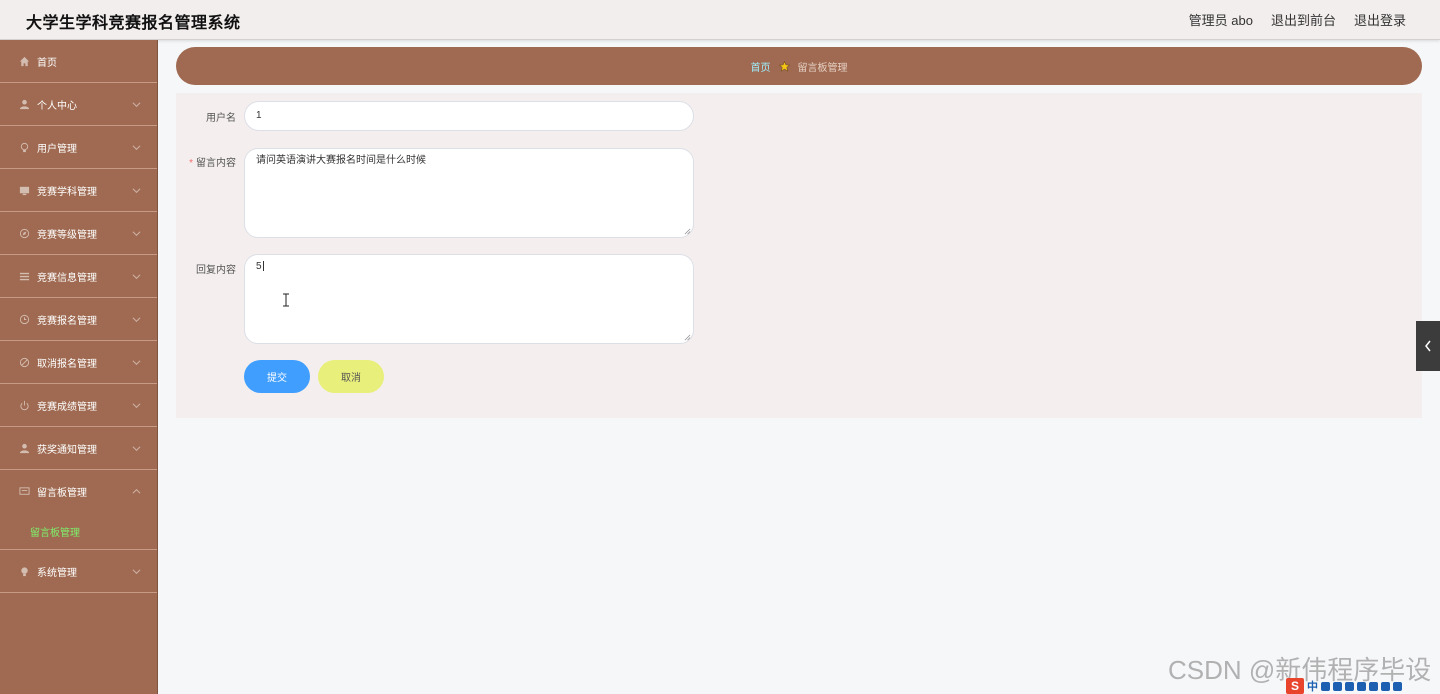 The width and height of the screenshot is (1440, 694). Describe the element at coordinates (133, 23) in the screenshot. I see `app-title: 大学生学科竞赛报名管理系统` at that location.